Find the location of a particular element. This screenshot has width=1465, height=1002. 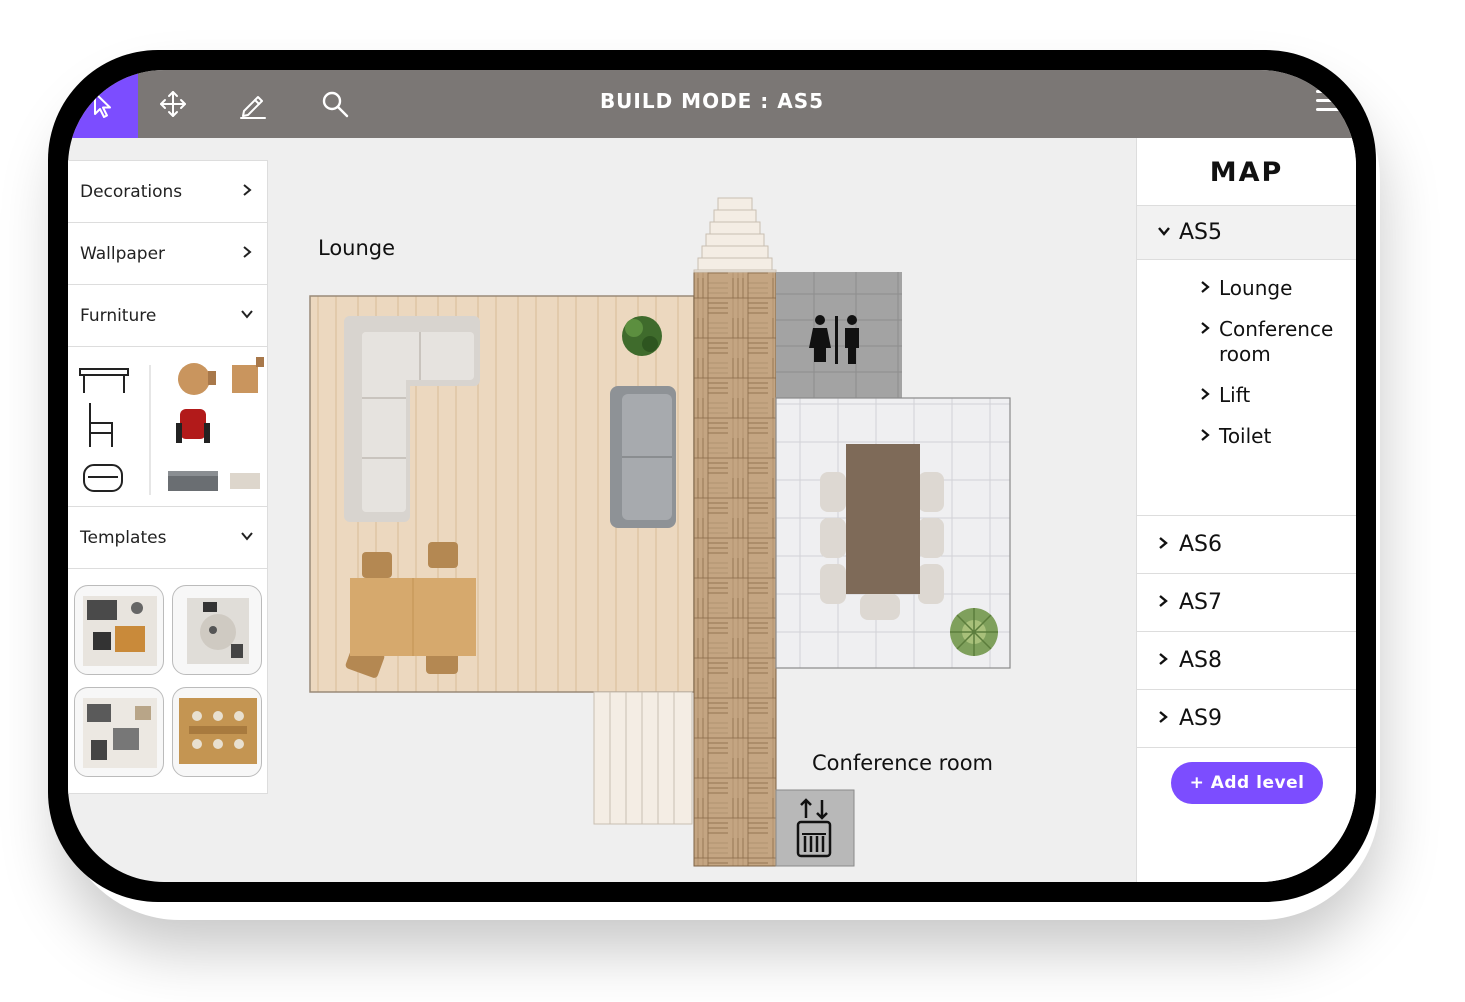

map-room-label: Lounge is located at coordinates (1256, 288).